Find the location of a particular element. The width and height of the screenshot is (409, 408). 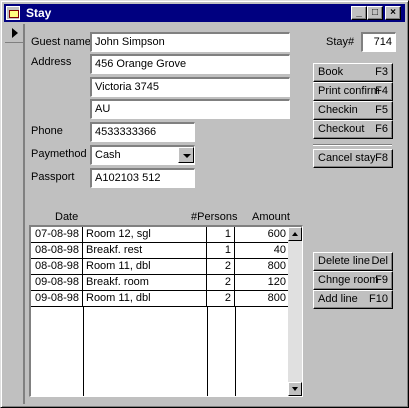

address-label: Address is located at coordinates (51, 62).